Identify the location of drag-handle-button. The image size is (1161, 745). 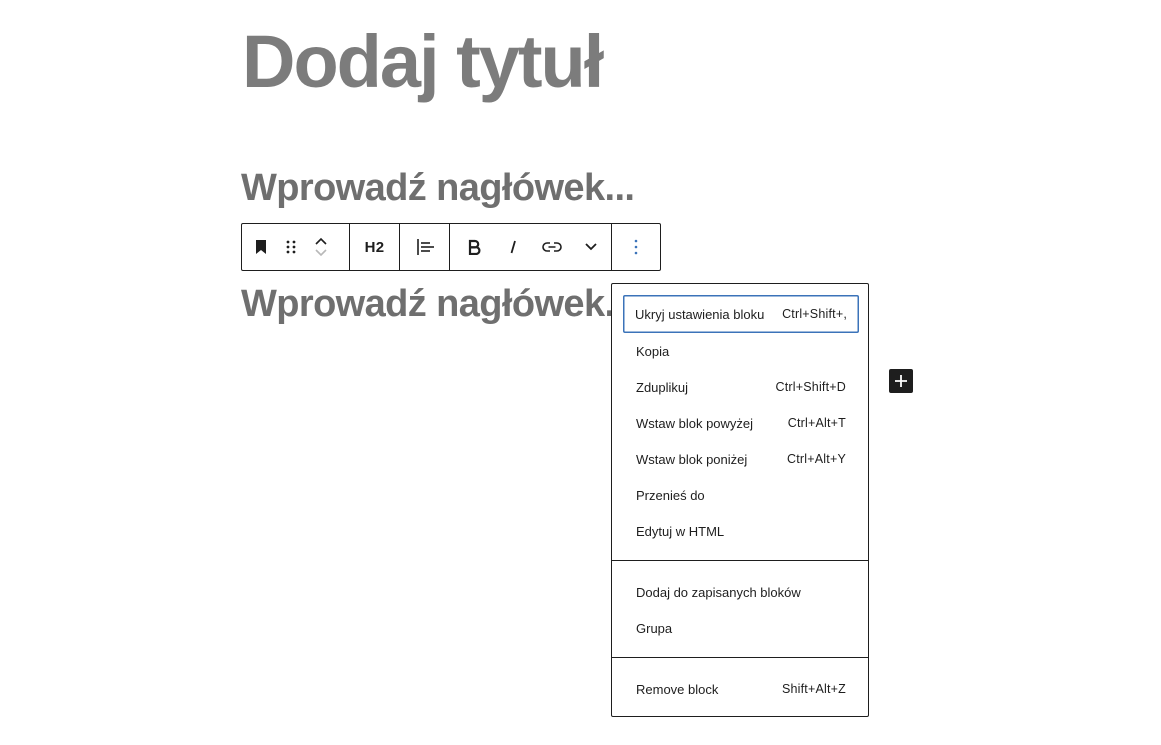
(291, 247).